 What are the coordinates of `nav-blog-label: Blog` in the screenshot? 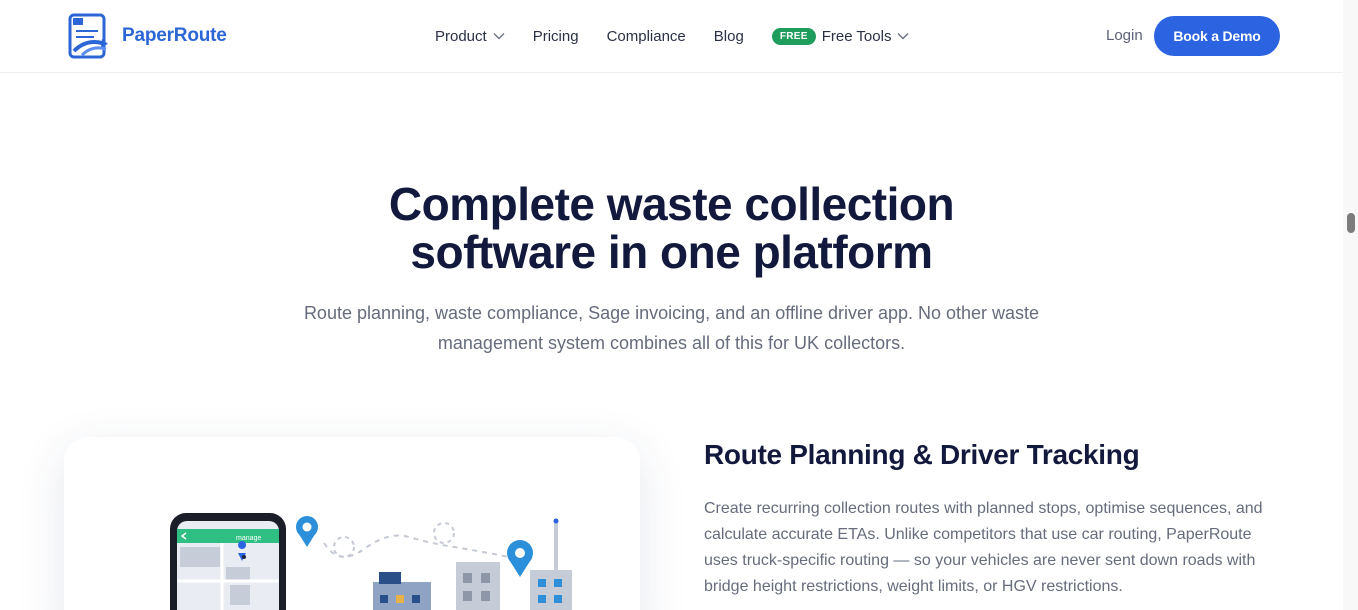 It's located at (728, 36).